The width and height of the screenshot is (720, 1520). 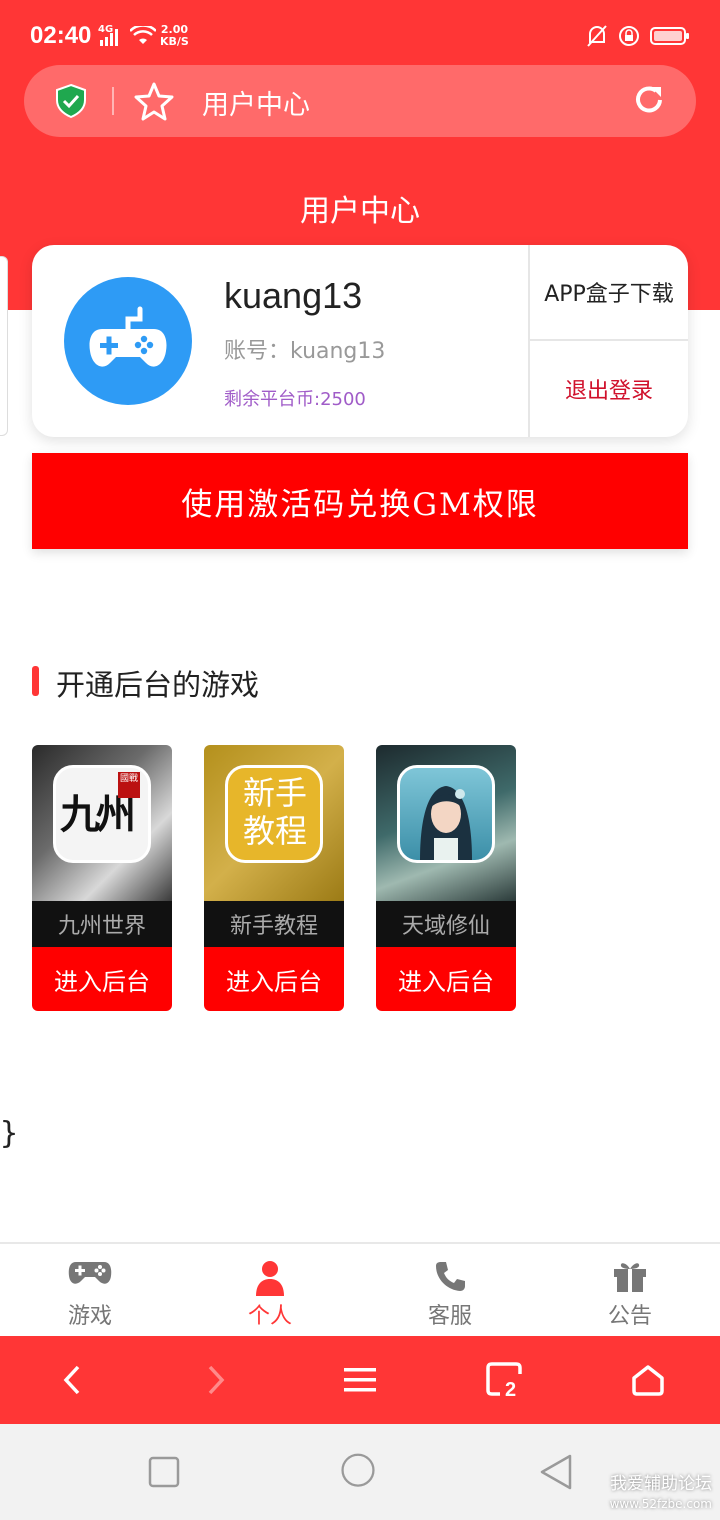 I want to click on page-title: 用户中心, so click(x=360, y=211).